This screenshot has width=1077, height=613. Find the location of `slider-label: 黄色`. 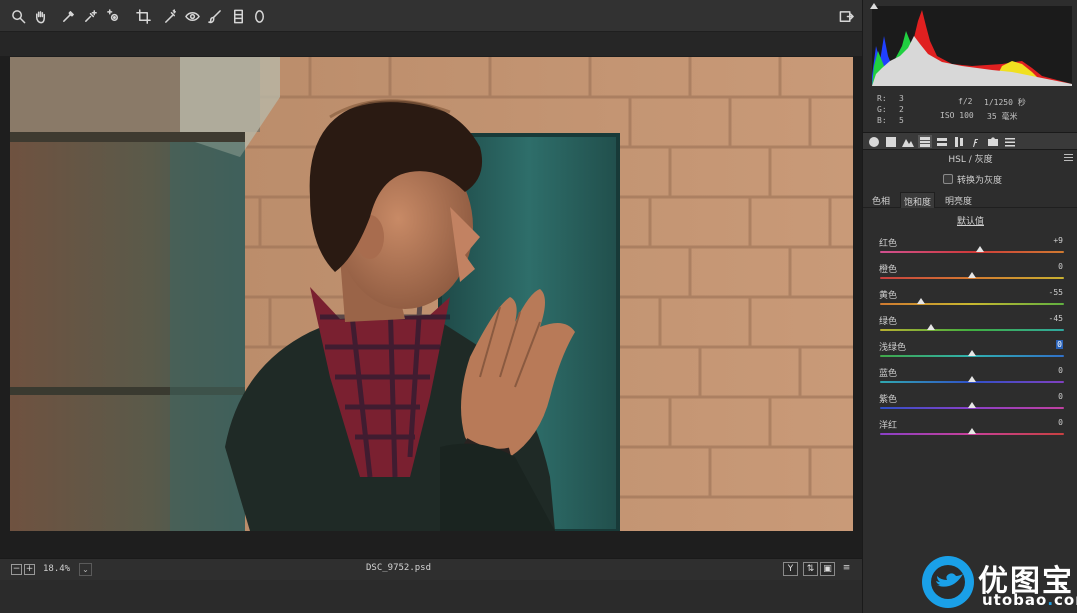

slider-label: 黄色 is located at coordinates (888, 296).